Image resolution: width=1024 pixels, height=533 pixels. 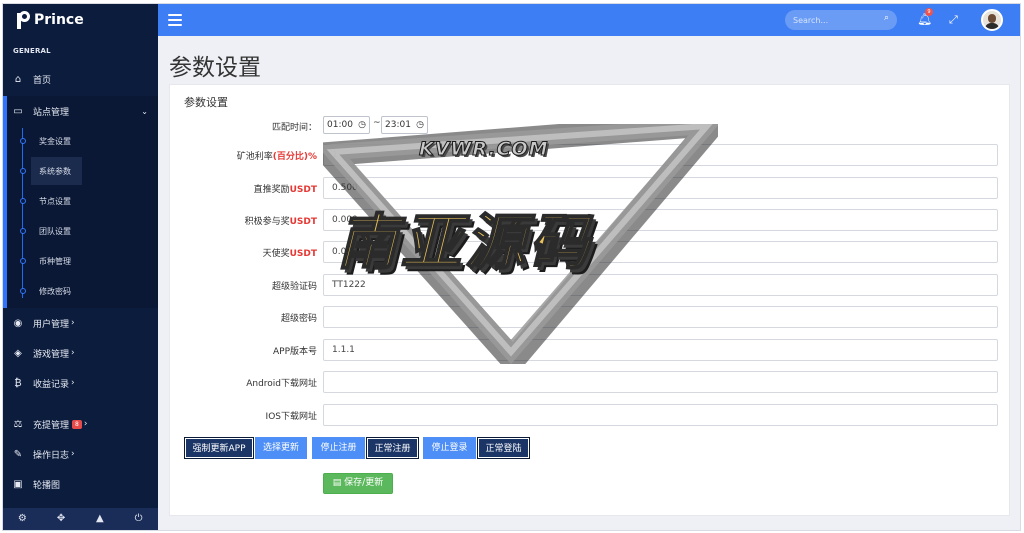 I want to click on search-box: ⌕, so click(x=841, y=20).